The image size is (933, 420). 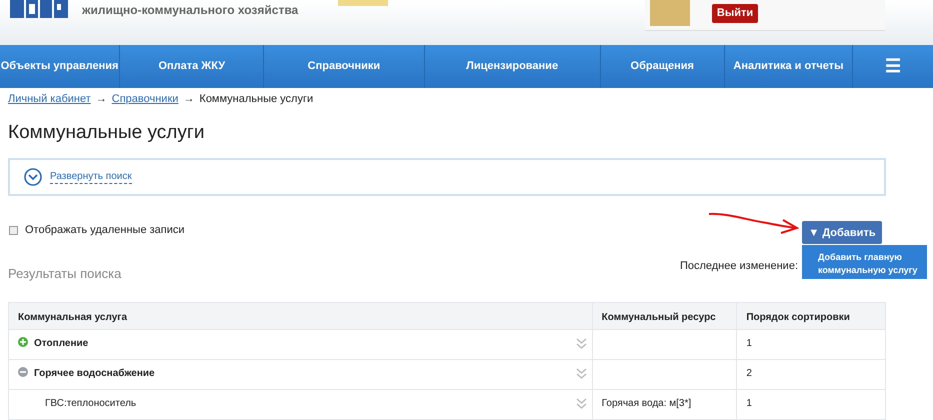 I want to click on menu-button: ☰, so click(x=893, y=66).